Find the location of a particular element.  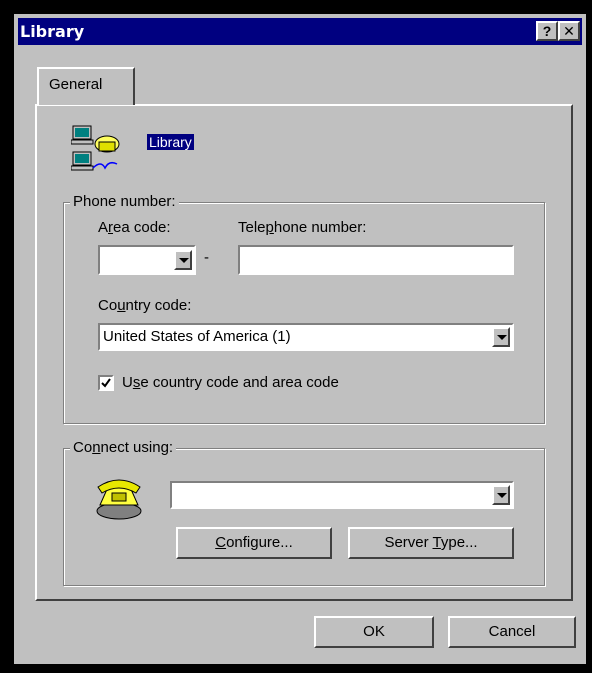

area-code-label: Area code: is located at coordinates (134, 227).